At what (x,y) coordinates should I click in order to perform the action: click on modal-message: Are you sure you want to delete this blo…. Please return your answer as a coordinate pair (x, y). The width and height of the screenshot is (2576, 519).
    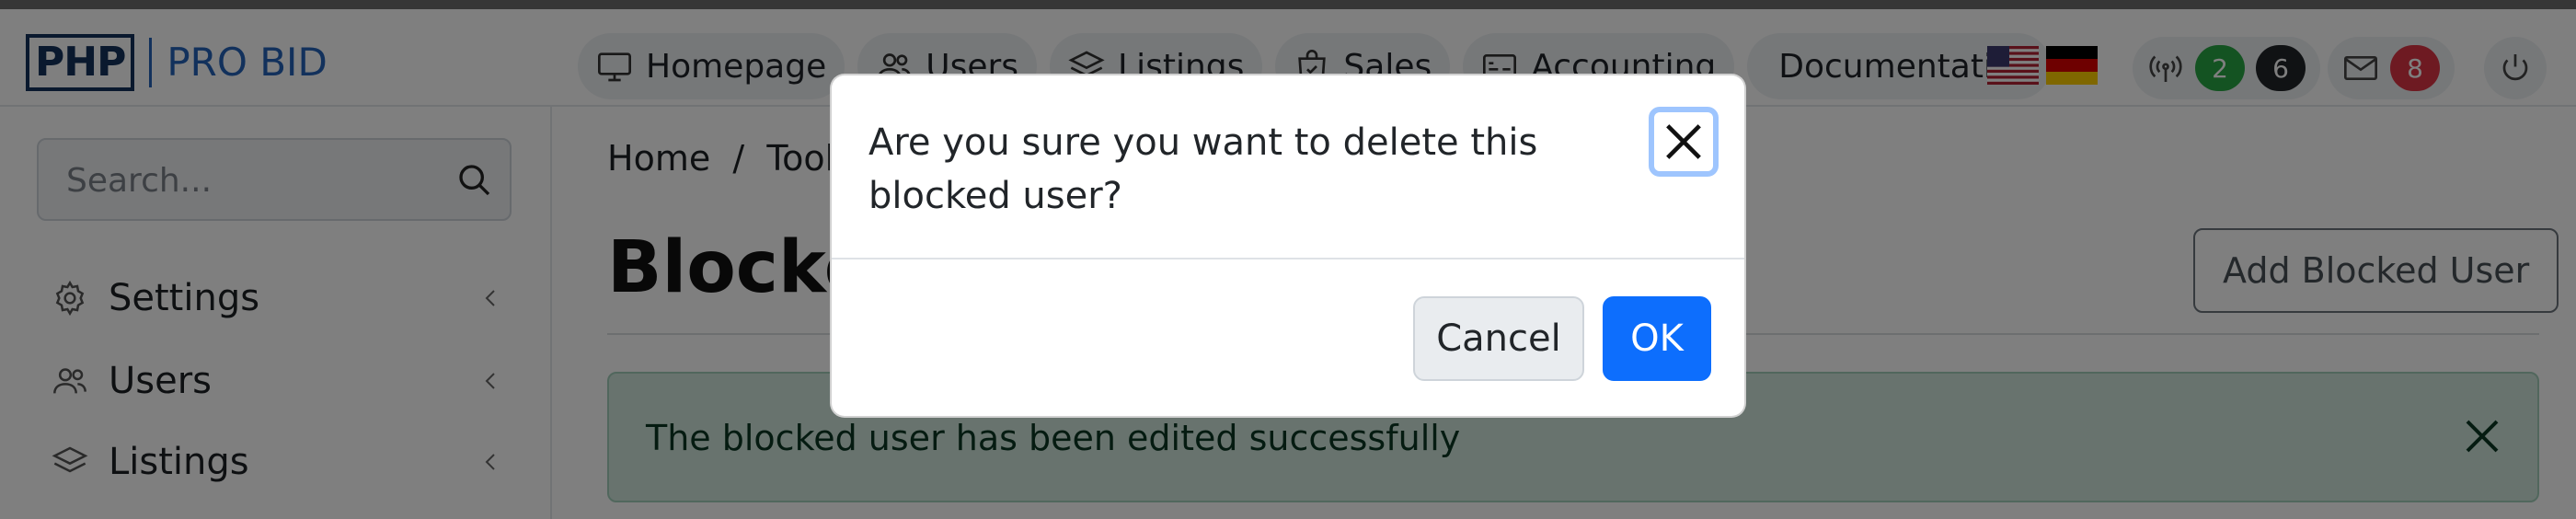
    Looking at the image, I should click on (1203, 169).